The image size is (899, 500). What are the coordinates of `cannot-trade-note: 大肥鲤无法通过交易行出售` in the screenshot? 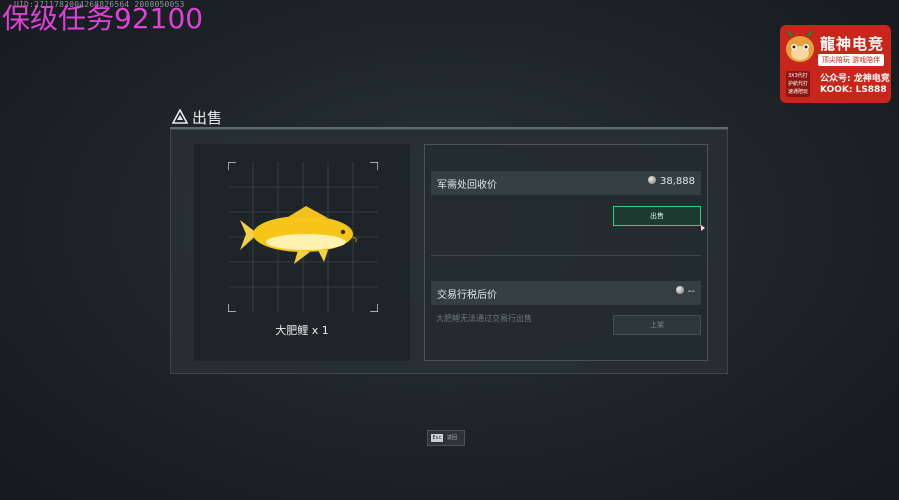 It's located at (484, 318).